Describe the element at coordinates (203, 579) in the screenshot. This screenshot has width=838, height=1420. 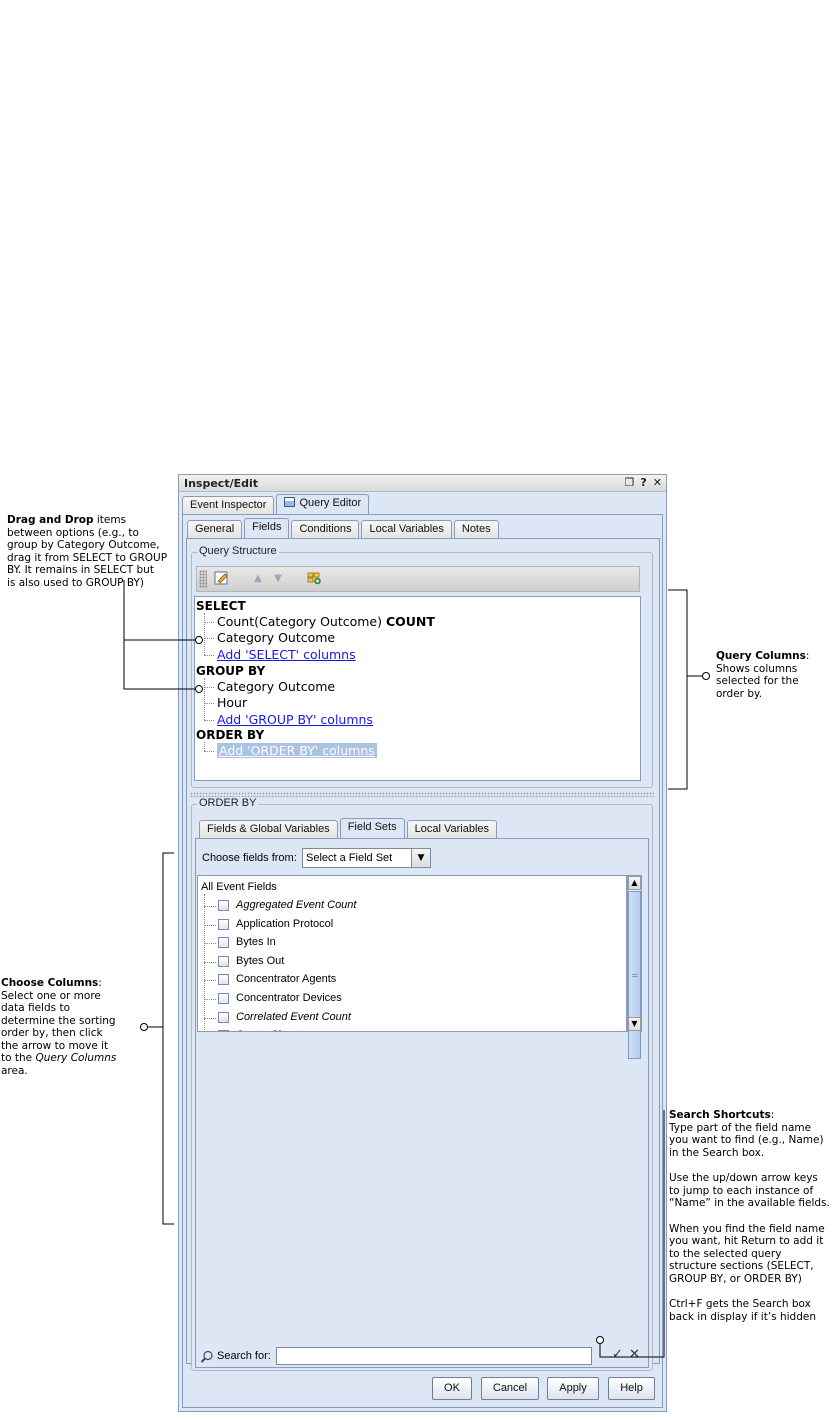
I see `toolbar-grip` at that location.